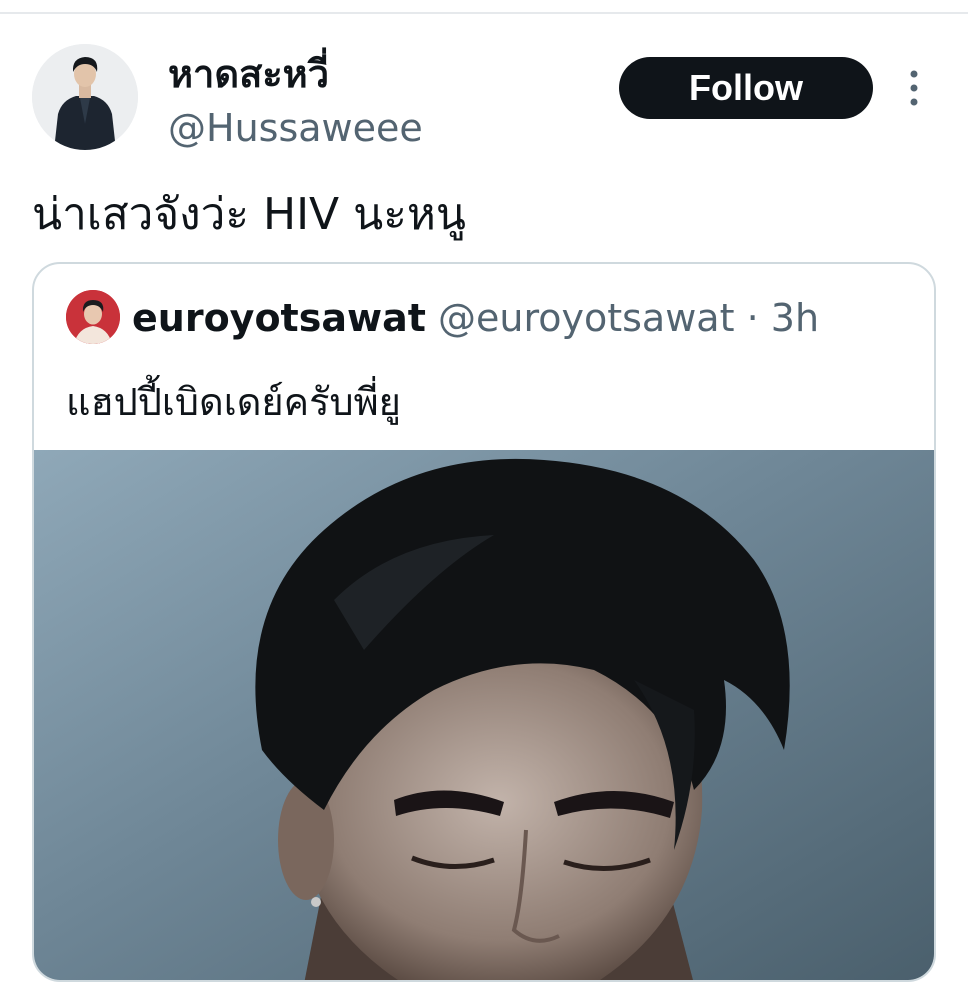 This screenshot has height=982, width=968. Describe the element at coordinates (295, 128) in the screenshot. I see `author-handle: @Hussaweee` at that location.